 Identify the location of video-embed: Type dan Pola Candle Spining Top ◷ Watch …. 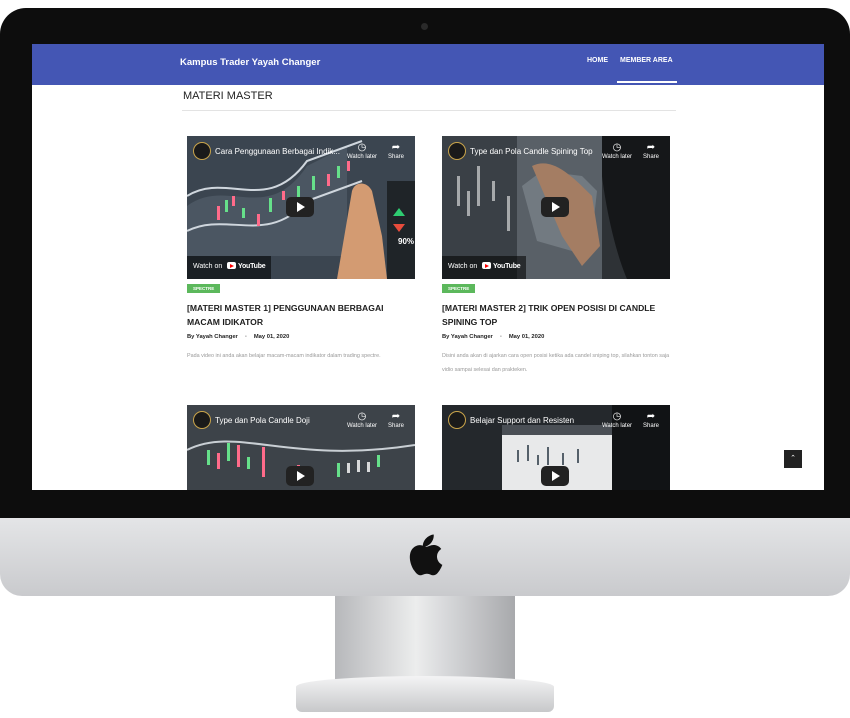
(556, 207).